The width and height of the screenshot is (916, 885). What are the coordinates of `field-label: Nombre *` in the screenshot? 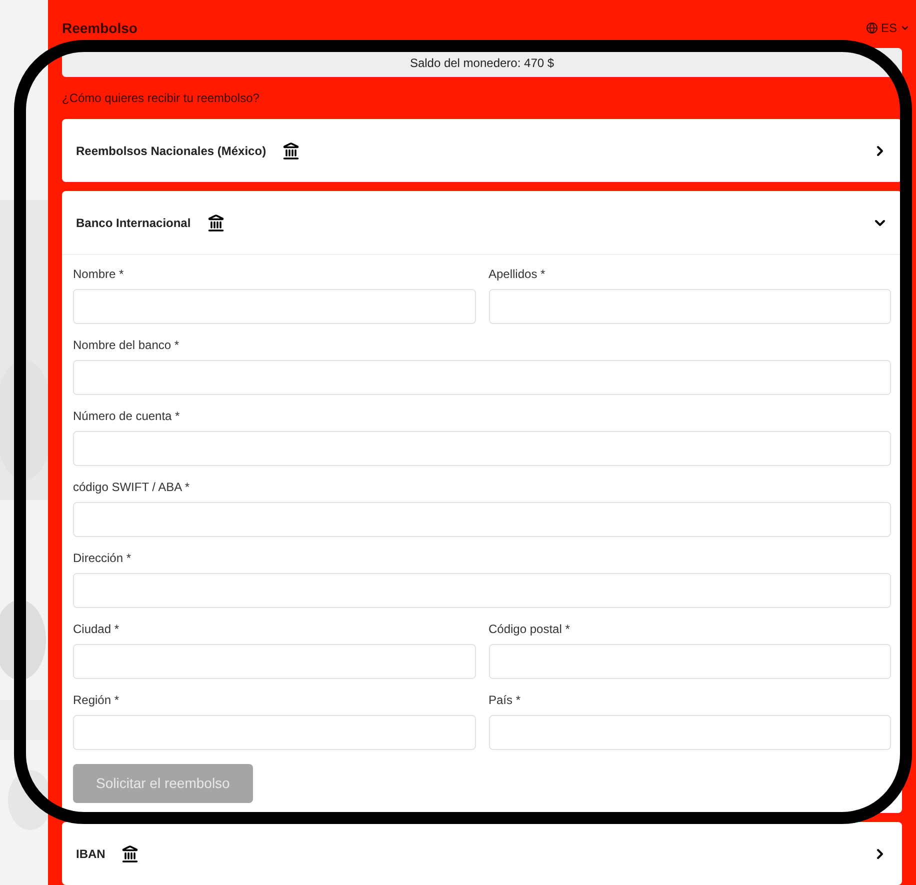 It's located at (99, 274).